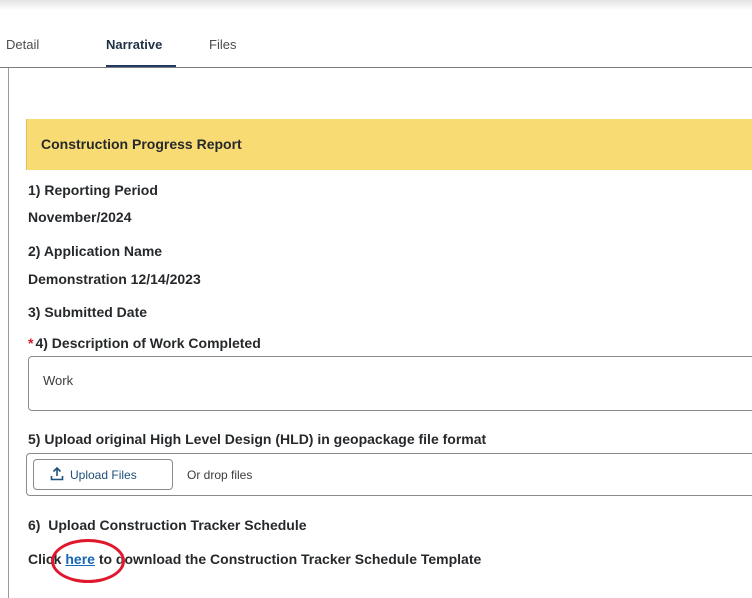  I want to click on download-template-link: here, so click(80, 559).